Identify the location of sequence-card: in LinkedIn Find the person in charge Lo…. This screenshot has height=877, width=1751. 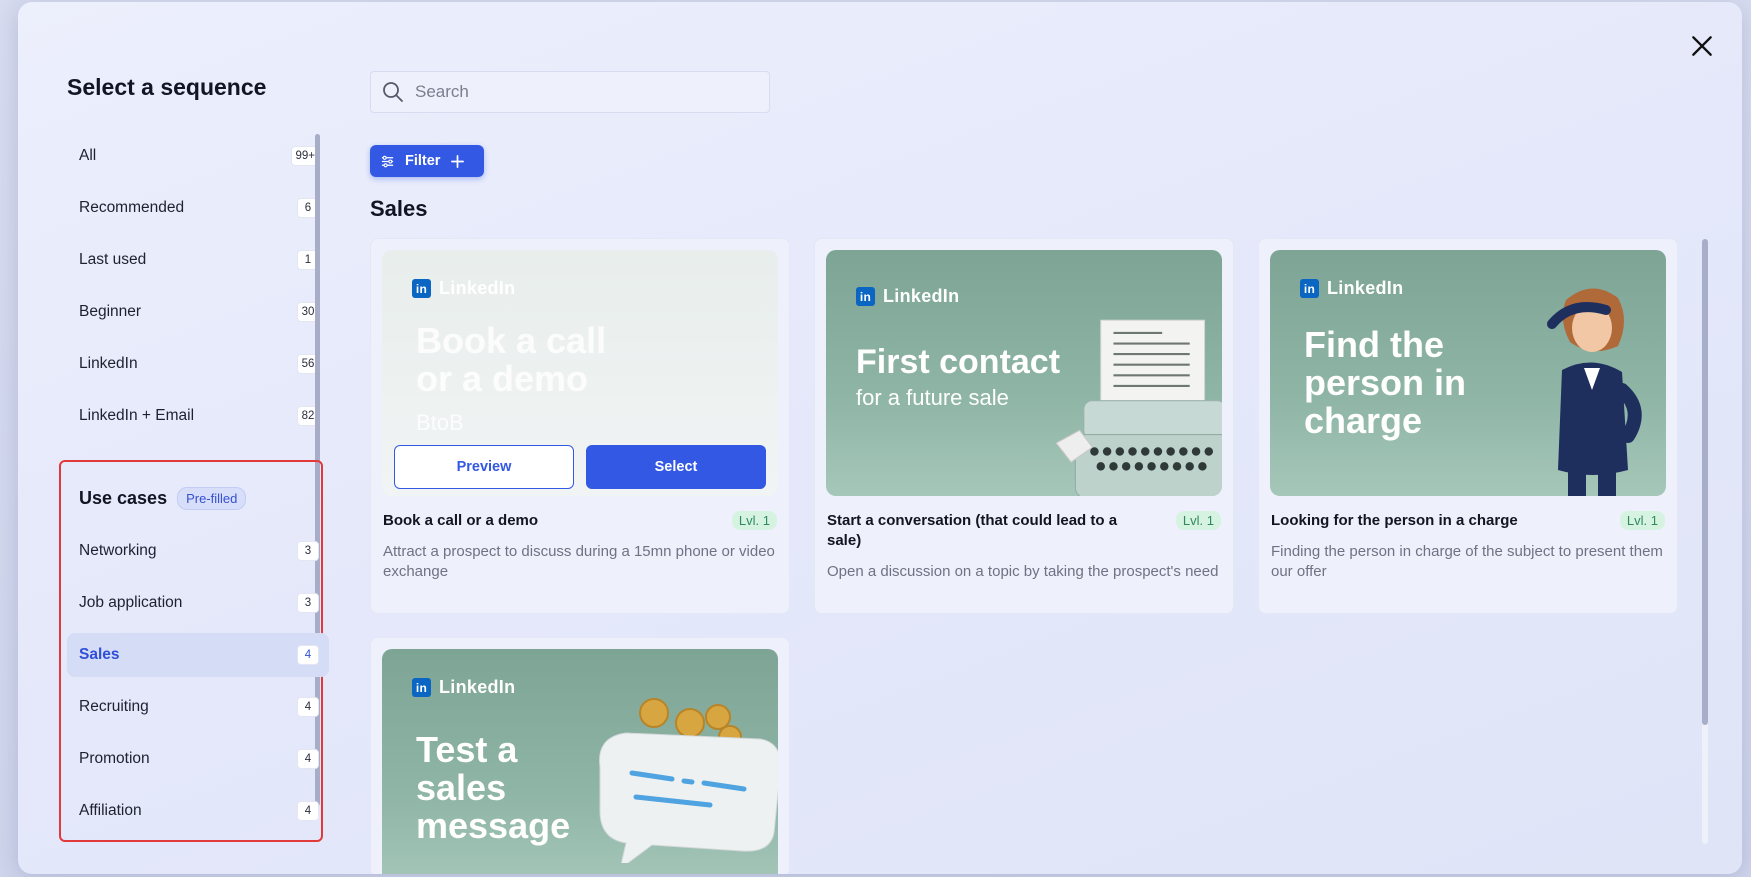
(1468, 426).